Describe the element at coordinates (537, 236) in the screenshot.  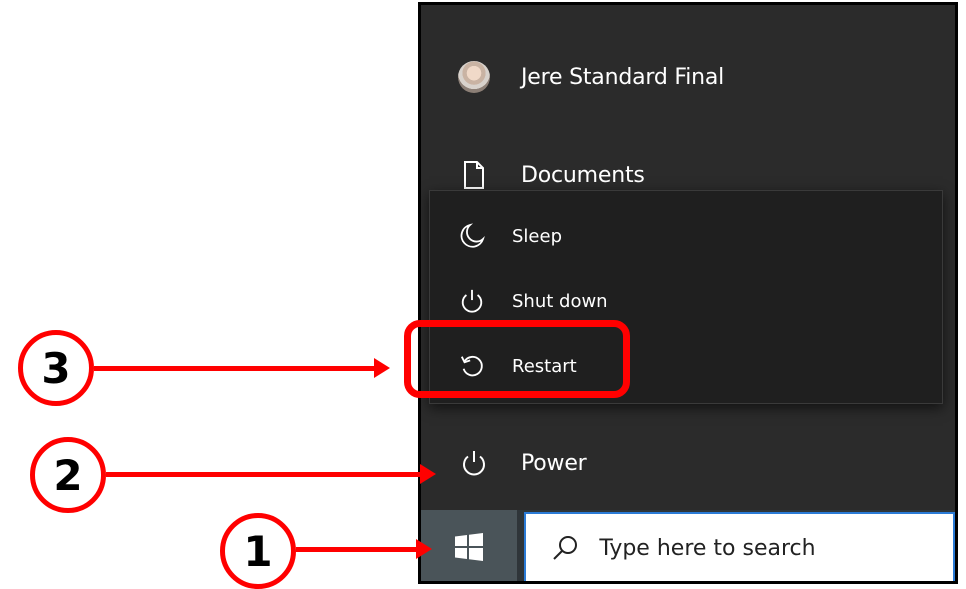
I see `sleep-label: Sleep` at that location.